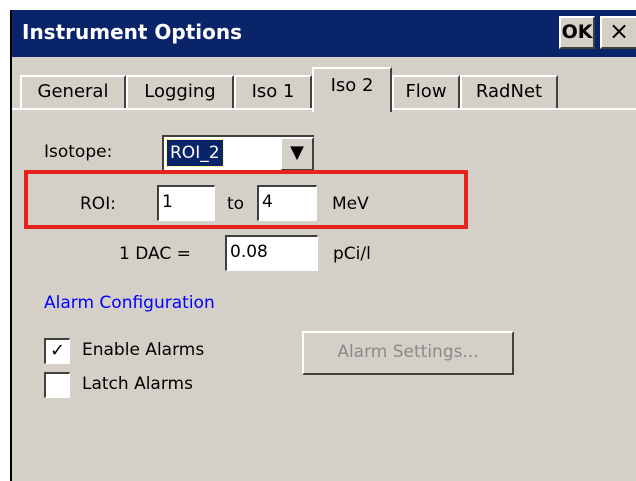 The image size is (636, 481). What do you see at coordinates (78, 152) in the screenshot?
I see `isotope-label: Isotope:` at bounding box center [78, 152].